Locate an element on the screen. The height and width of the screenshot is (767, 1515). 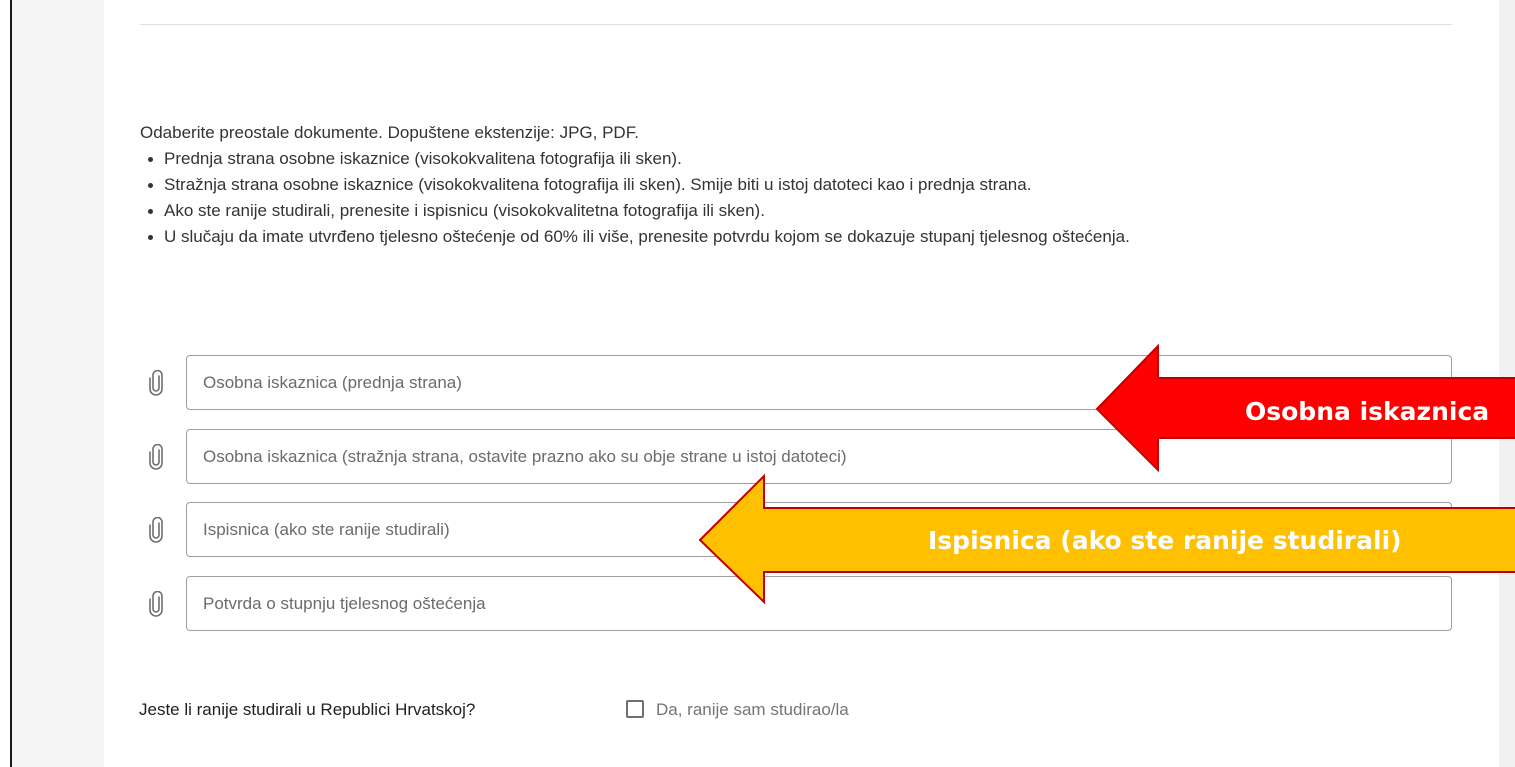
yellow-arrow-label: Ispisnica (ako ste ranije studirali) is located at coordinates (1165, 540).